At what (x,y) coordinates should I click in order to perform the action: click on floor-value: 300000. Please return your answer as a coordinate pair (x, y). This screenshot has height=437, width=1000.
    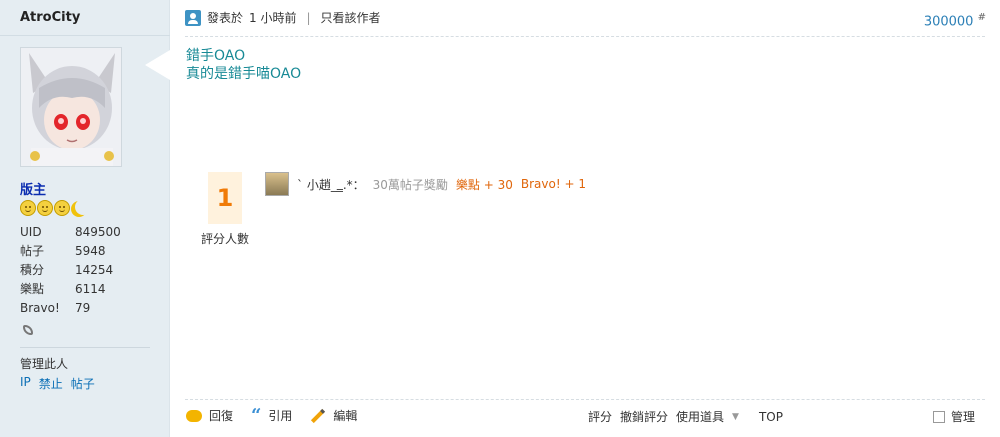
    Looking at the image, I should click on (949, 21).